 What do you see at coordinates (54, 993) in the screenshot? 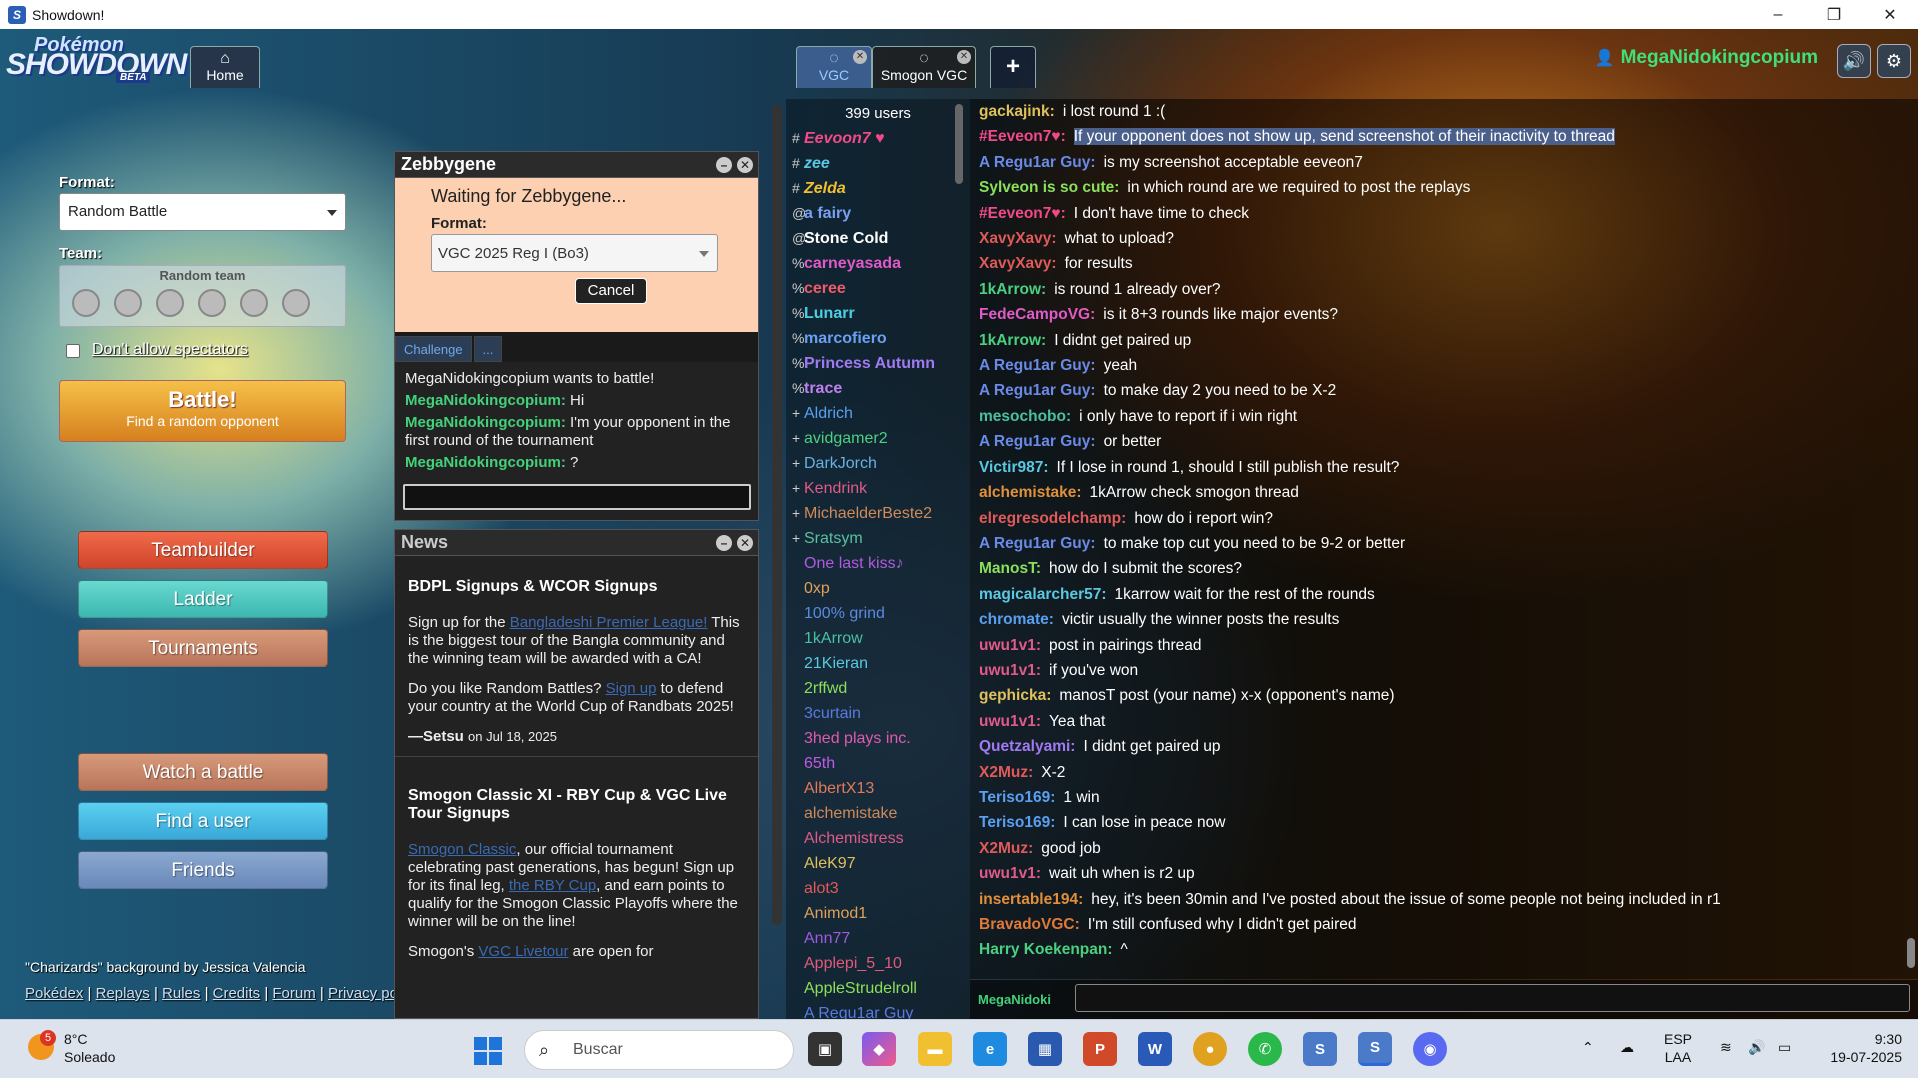
I see `link-pokedex: Pokédex` at bounding box center [54, 993].